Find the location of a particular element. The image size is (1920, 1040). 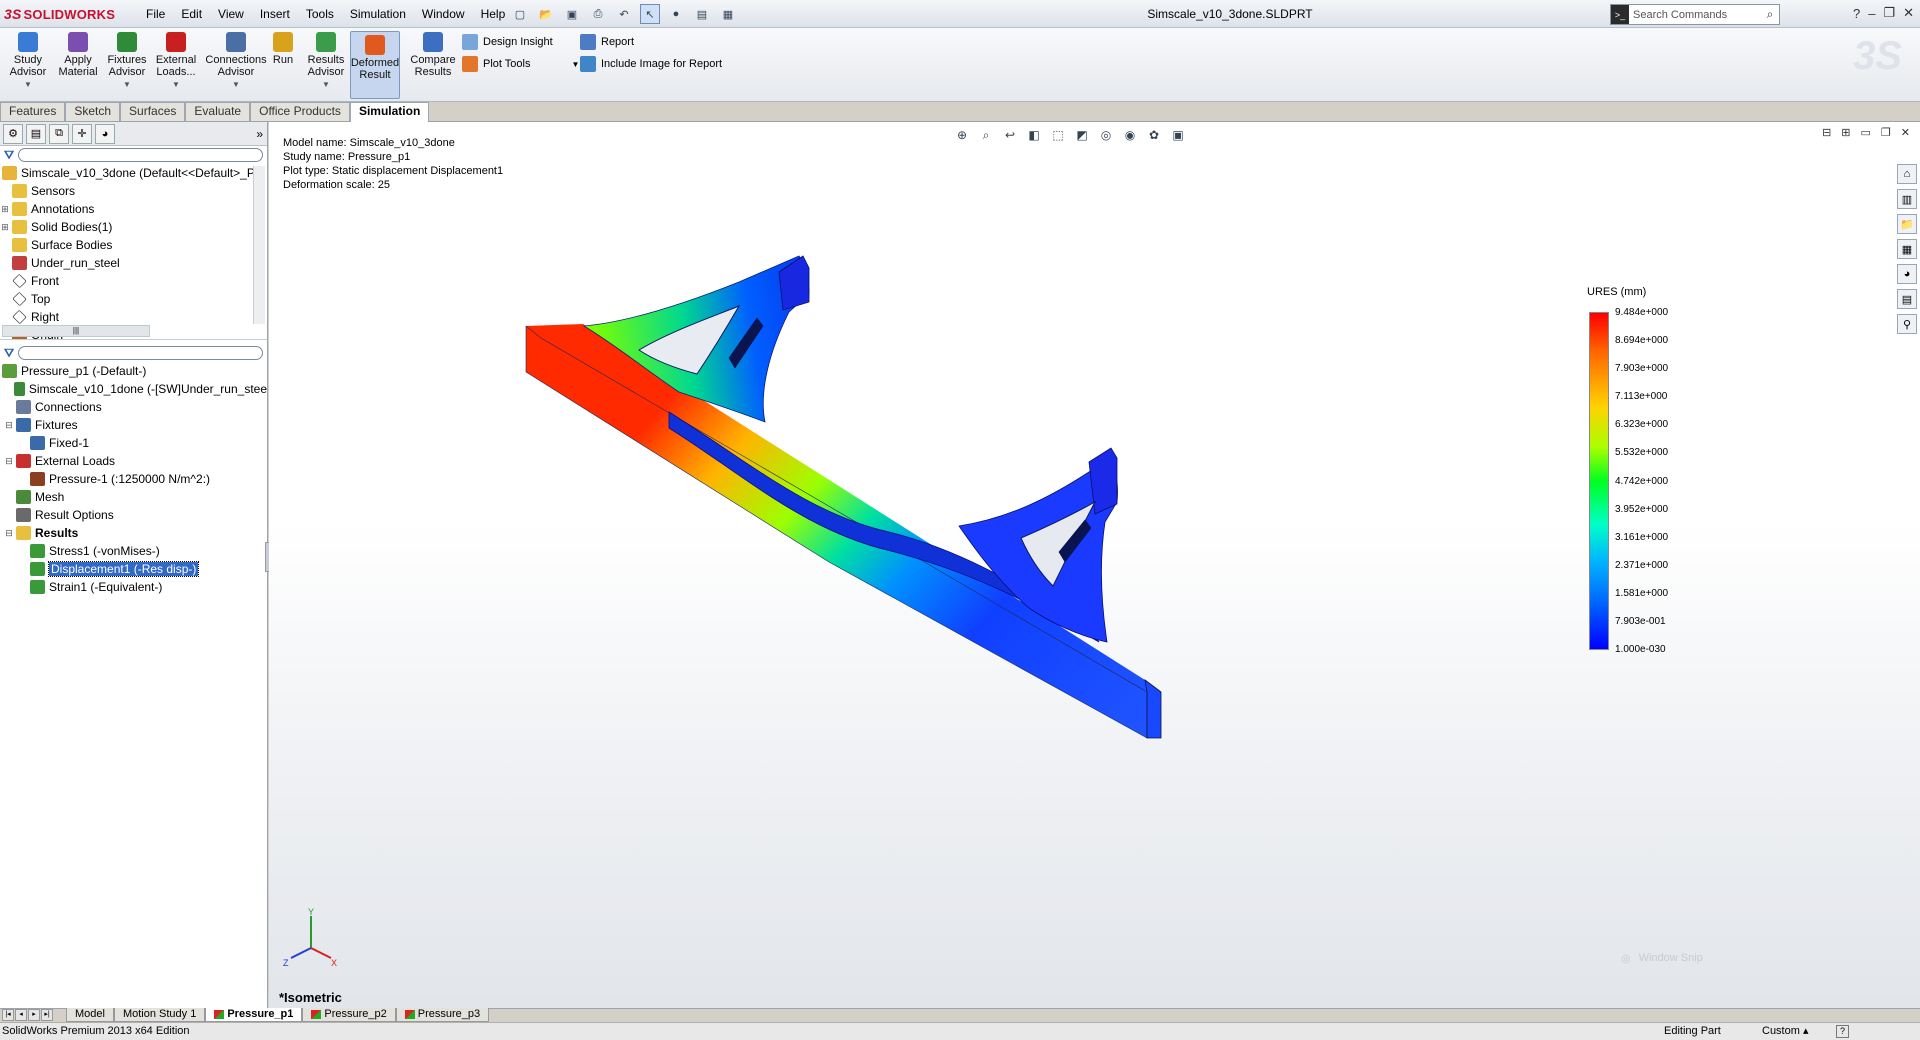

minimize-icon: – is located at coordinates (1871, 13).